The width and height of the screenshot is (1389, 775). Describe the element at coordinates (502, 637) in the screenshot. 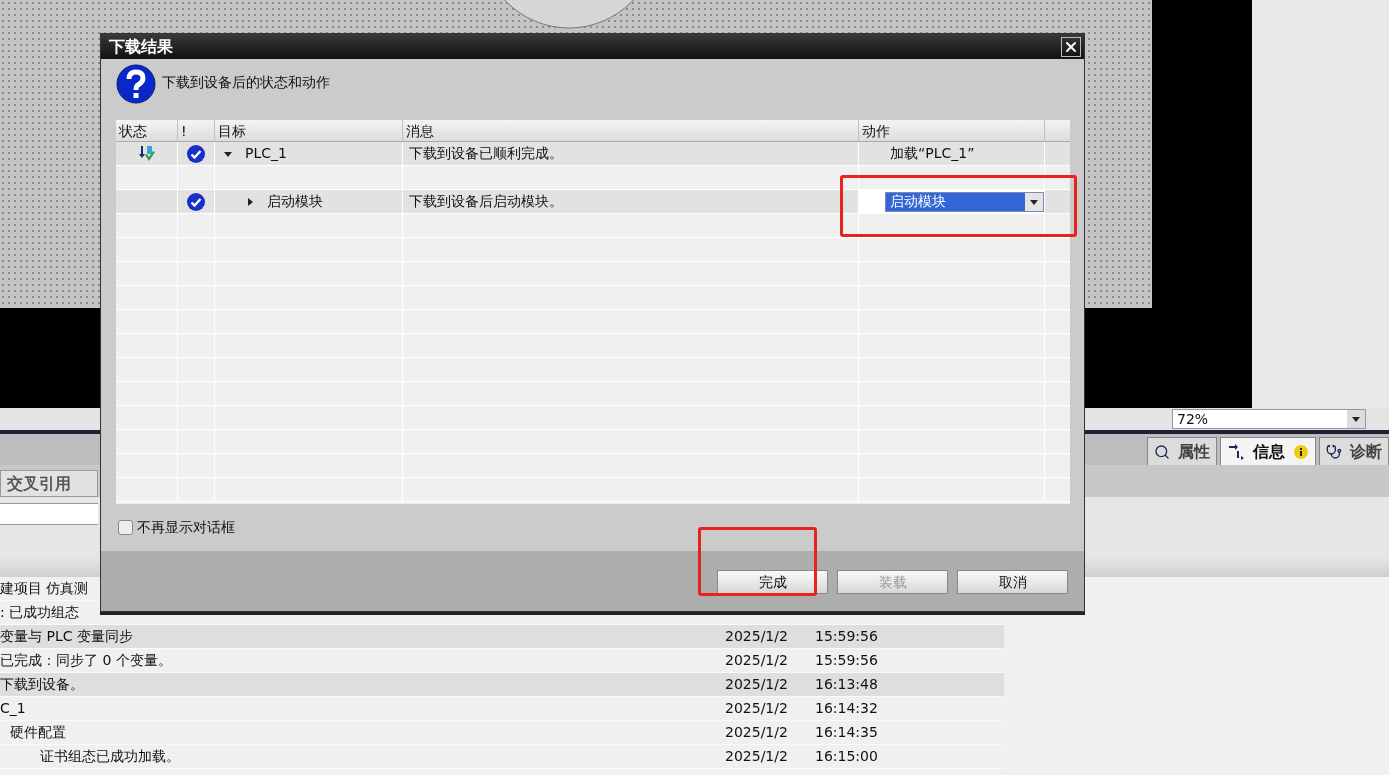

I see `log-row: 变量与 PLC 变量同步 2025/1/2 15:59:56` at that location.